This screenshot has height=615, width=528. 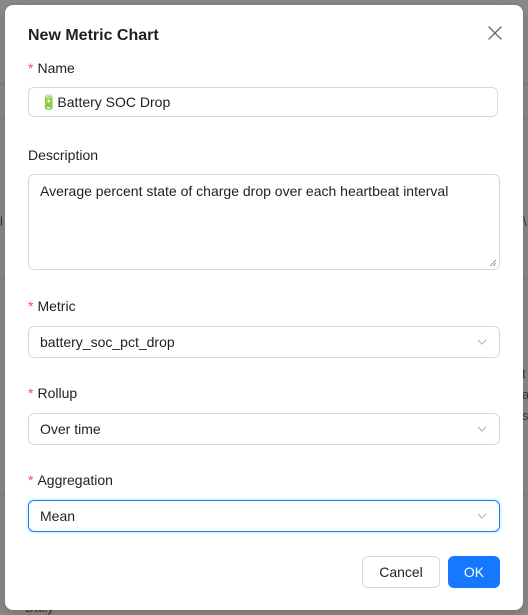 What do you see at coordinates (264, 342) in the screenshot?
I see `metric-select: battery_soc_pct_drop` at bounding box center [264, 342].